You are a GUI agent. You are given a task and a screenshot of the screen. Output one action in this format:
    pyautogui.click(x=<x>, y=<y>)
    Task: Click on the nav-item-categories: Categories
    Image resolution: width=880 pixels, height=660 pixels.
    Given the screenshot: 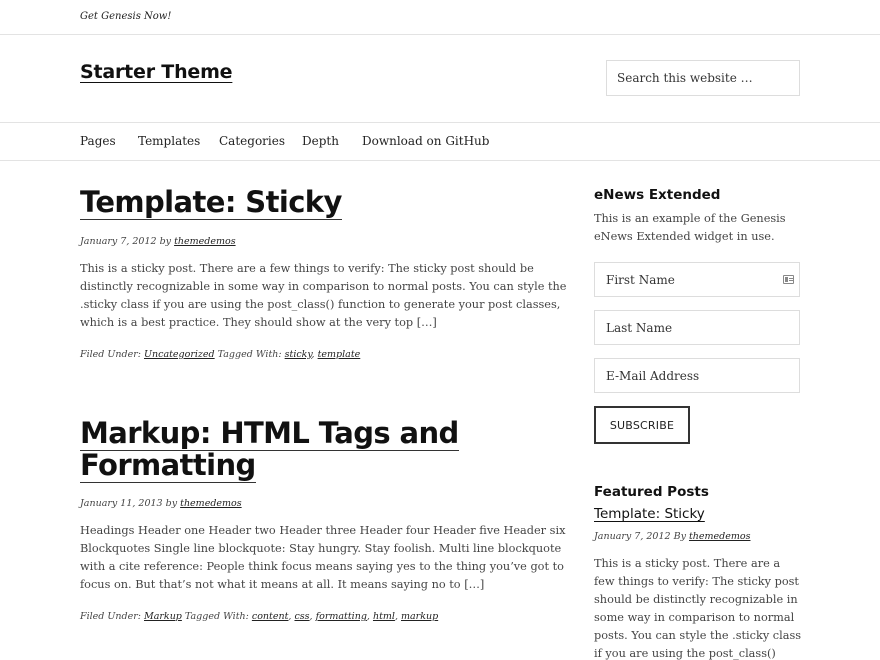 What is the action you would take?
    pyautogui.click(x=252, y=141)
    